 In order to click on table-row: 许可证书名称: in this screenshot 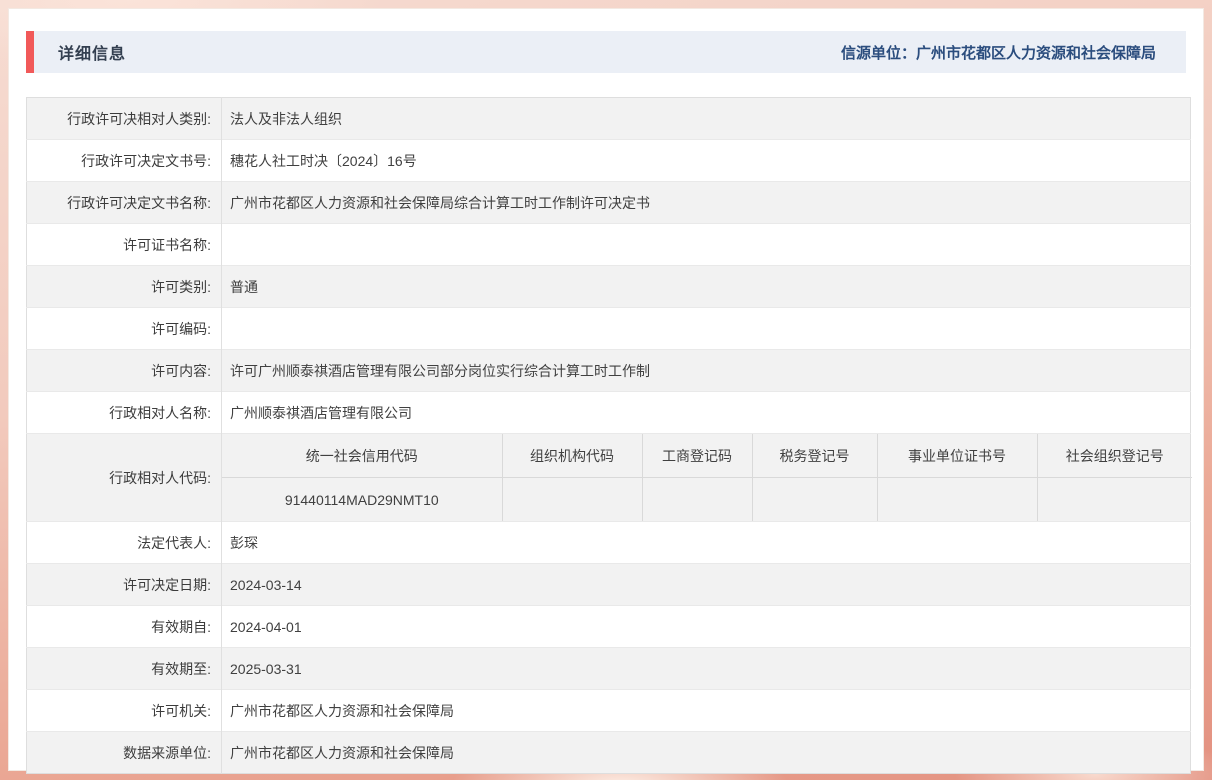, I will do `click(608, 244)`.